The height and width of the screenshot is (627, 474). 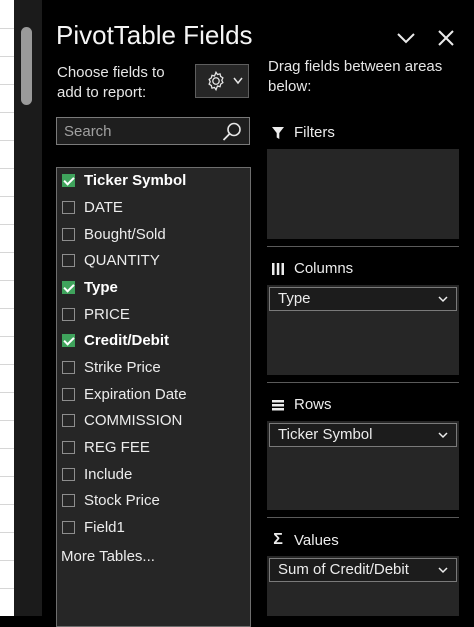 I want to click on gear-icon, so click(x=216, y=81).